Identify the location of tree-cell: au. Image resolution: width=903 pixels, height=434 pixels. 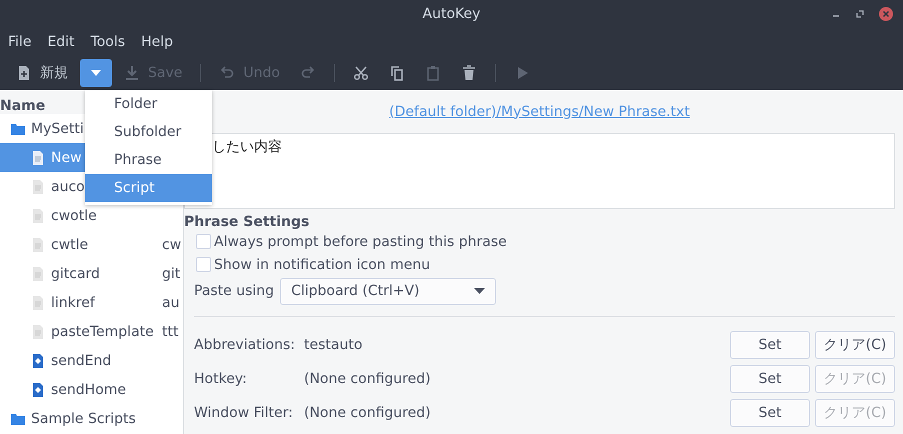
(171, 302).